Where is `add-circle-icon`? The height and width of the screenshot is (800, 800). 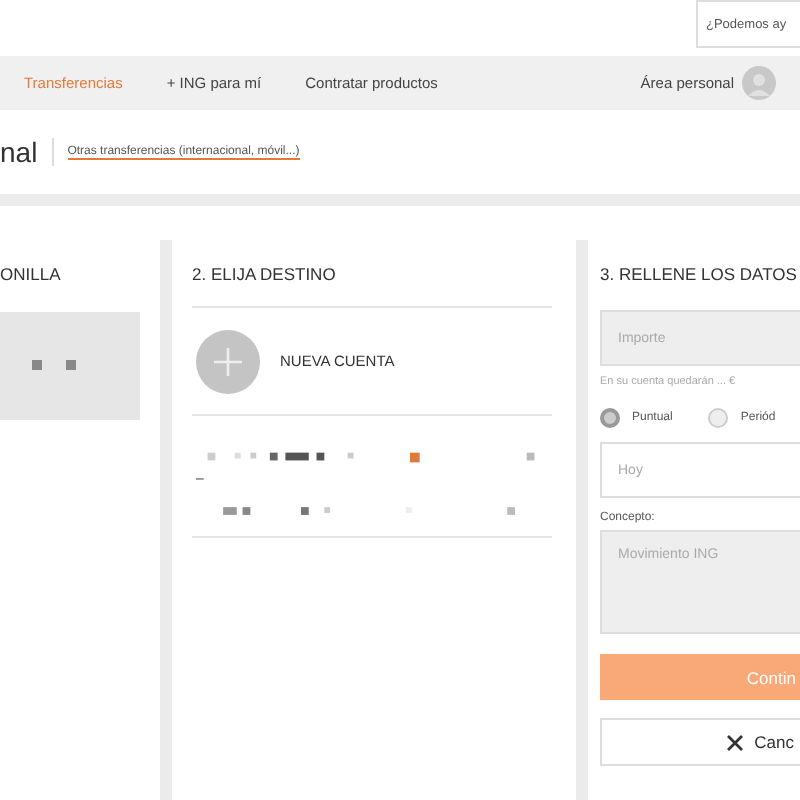 add-circle-icon is located at coordinates (228, 361).